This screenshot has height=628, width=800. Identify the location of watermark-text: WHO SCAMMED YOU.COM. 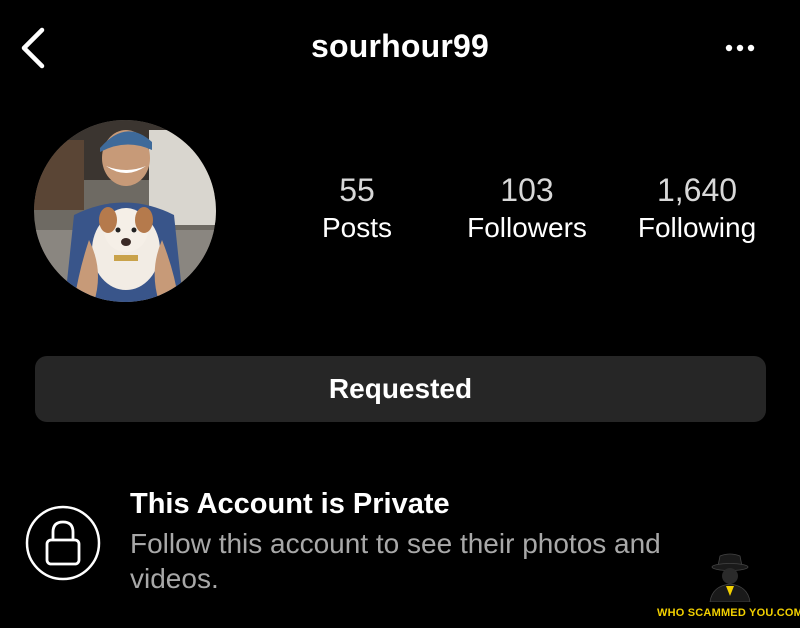
(728, 613).